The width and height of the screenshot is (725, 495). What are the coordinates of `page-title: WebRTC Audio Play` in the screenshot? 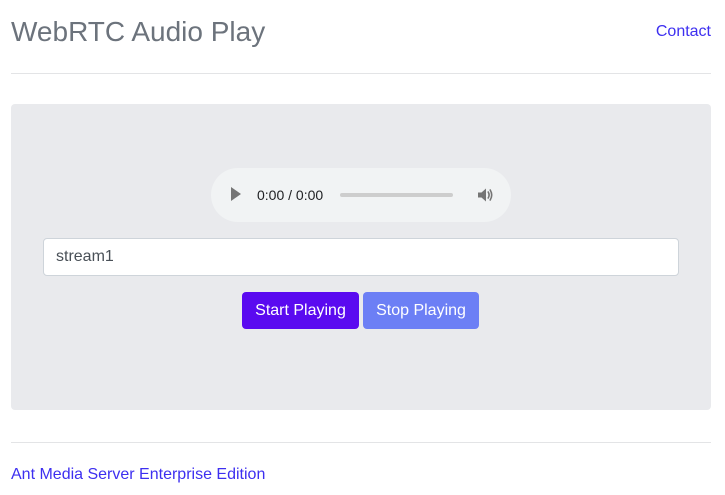 It's located at (138, 31).